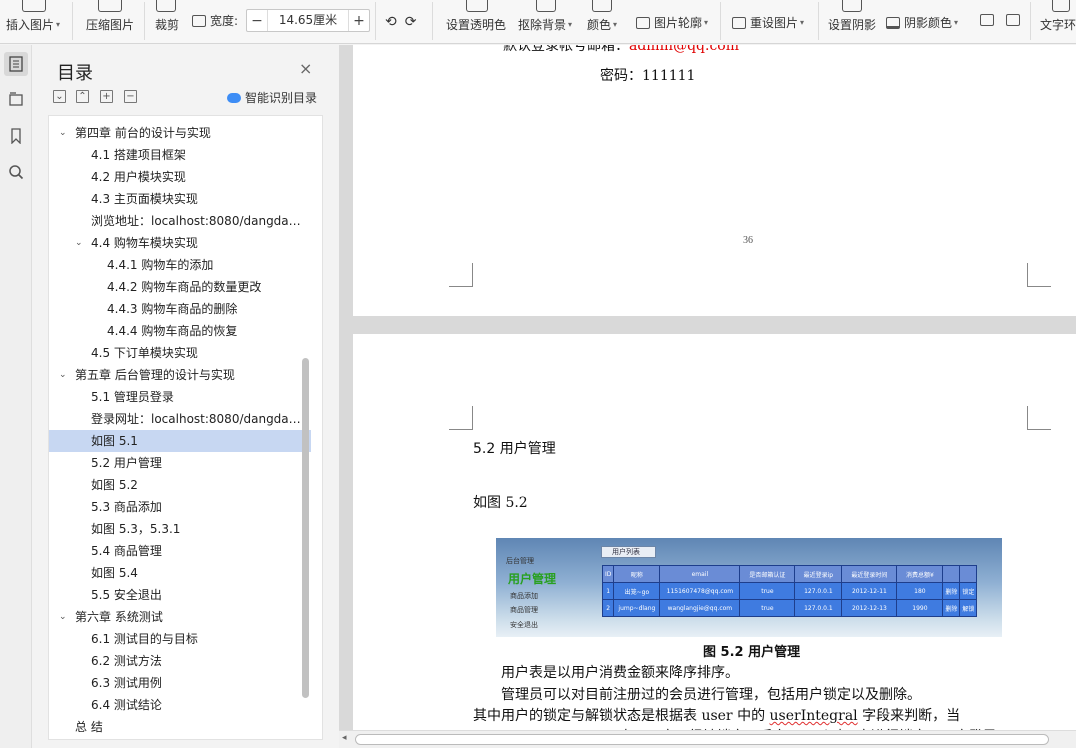  What do you see at coordinates (126, 507) in the screenshot?
I see `toc-item-label: 5.3 商品添加` at bounding box center [126, 507].